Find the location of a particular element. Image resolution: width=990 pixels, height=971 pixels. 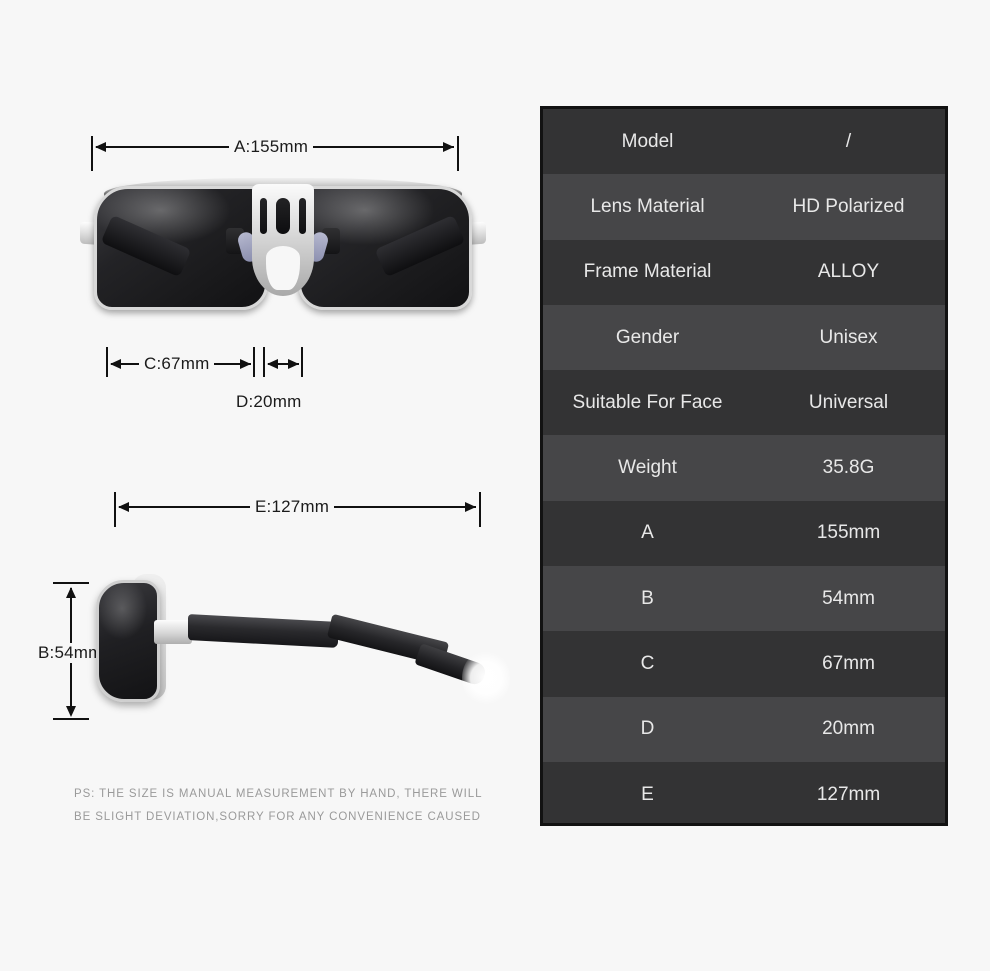

spec-row: C 67mm is located at coordinates (744, 664).